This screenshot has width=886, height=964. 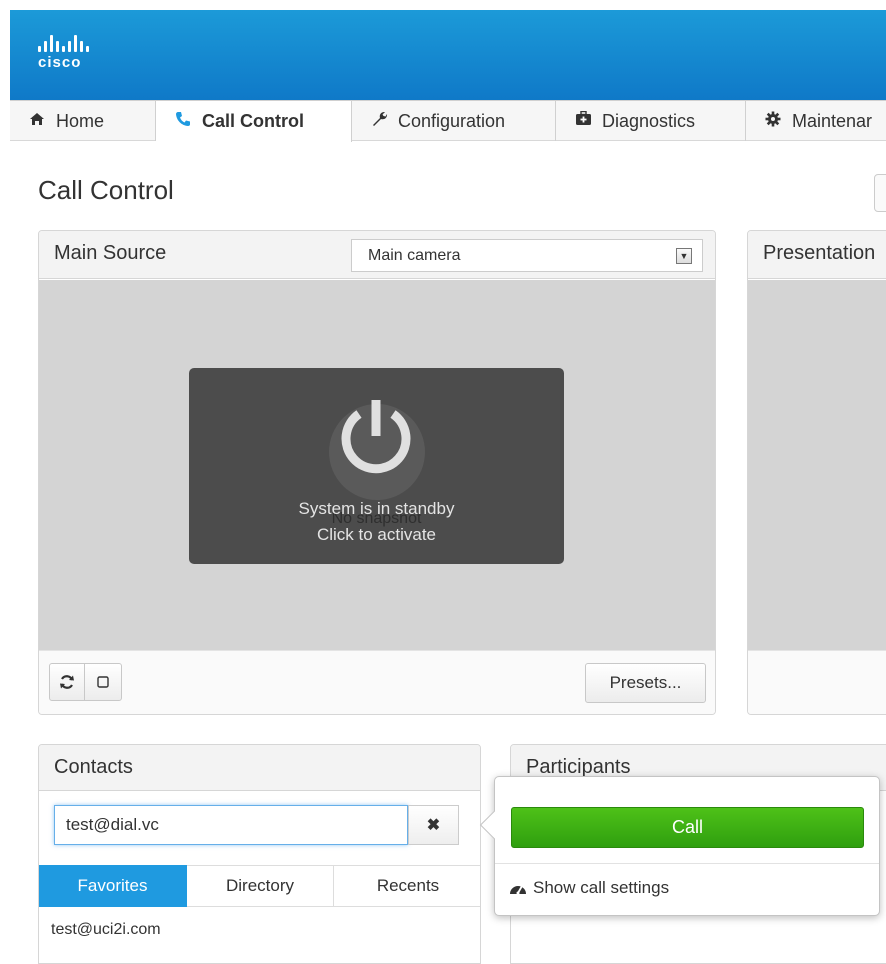 I want to click on call-button: Call, so click(x=687, y=827).